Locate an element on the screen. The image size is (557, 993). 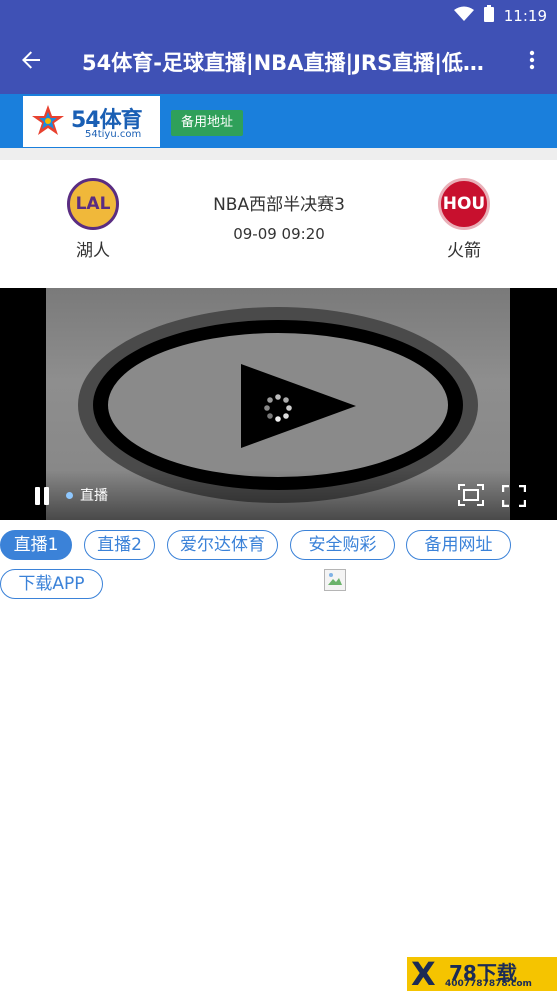
more-vert-icon is located at coordinates (532, 62).